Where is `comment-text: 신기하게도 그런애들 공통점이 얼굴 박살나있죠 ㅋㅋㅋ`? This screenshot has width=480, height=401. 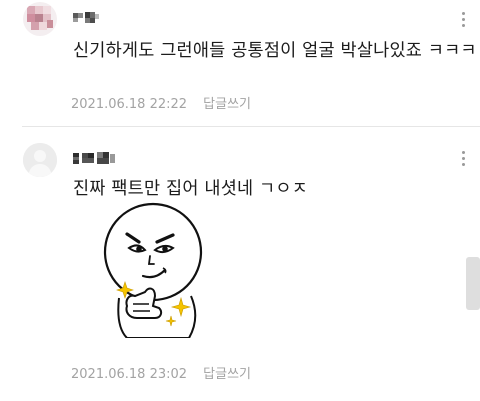
comment-text: 신기하게도 그런애들 공통점이 얼굴 박살나있죠 ㅋㅋㅋ is located at coordinates (275, 51).